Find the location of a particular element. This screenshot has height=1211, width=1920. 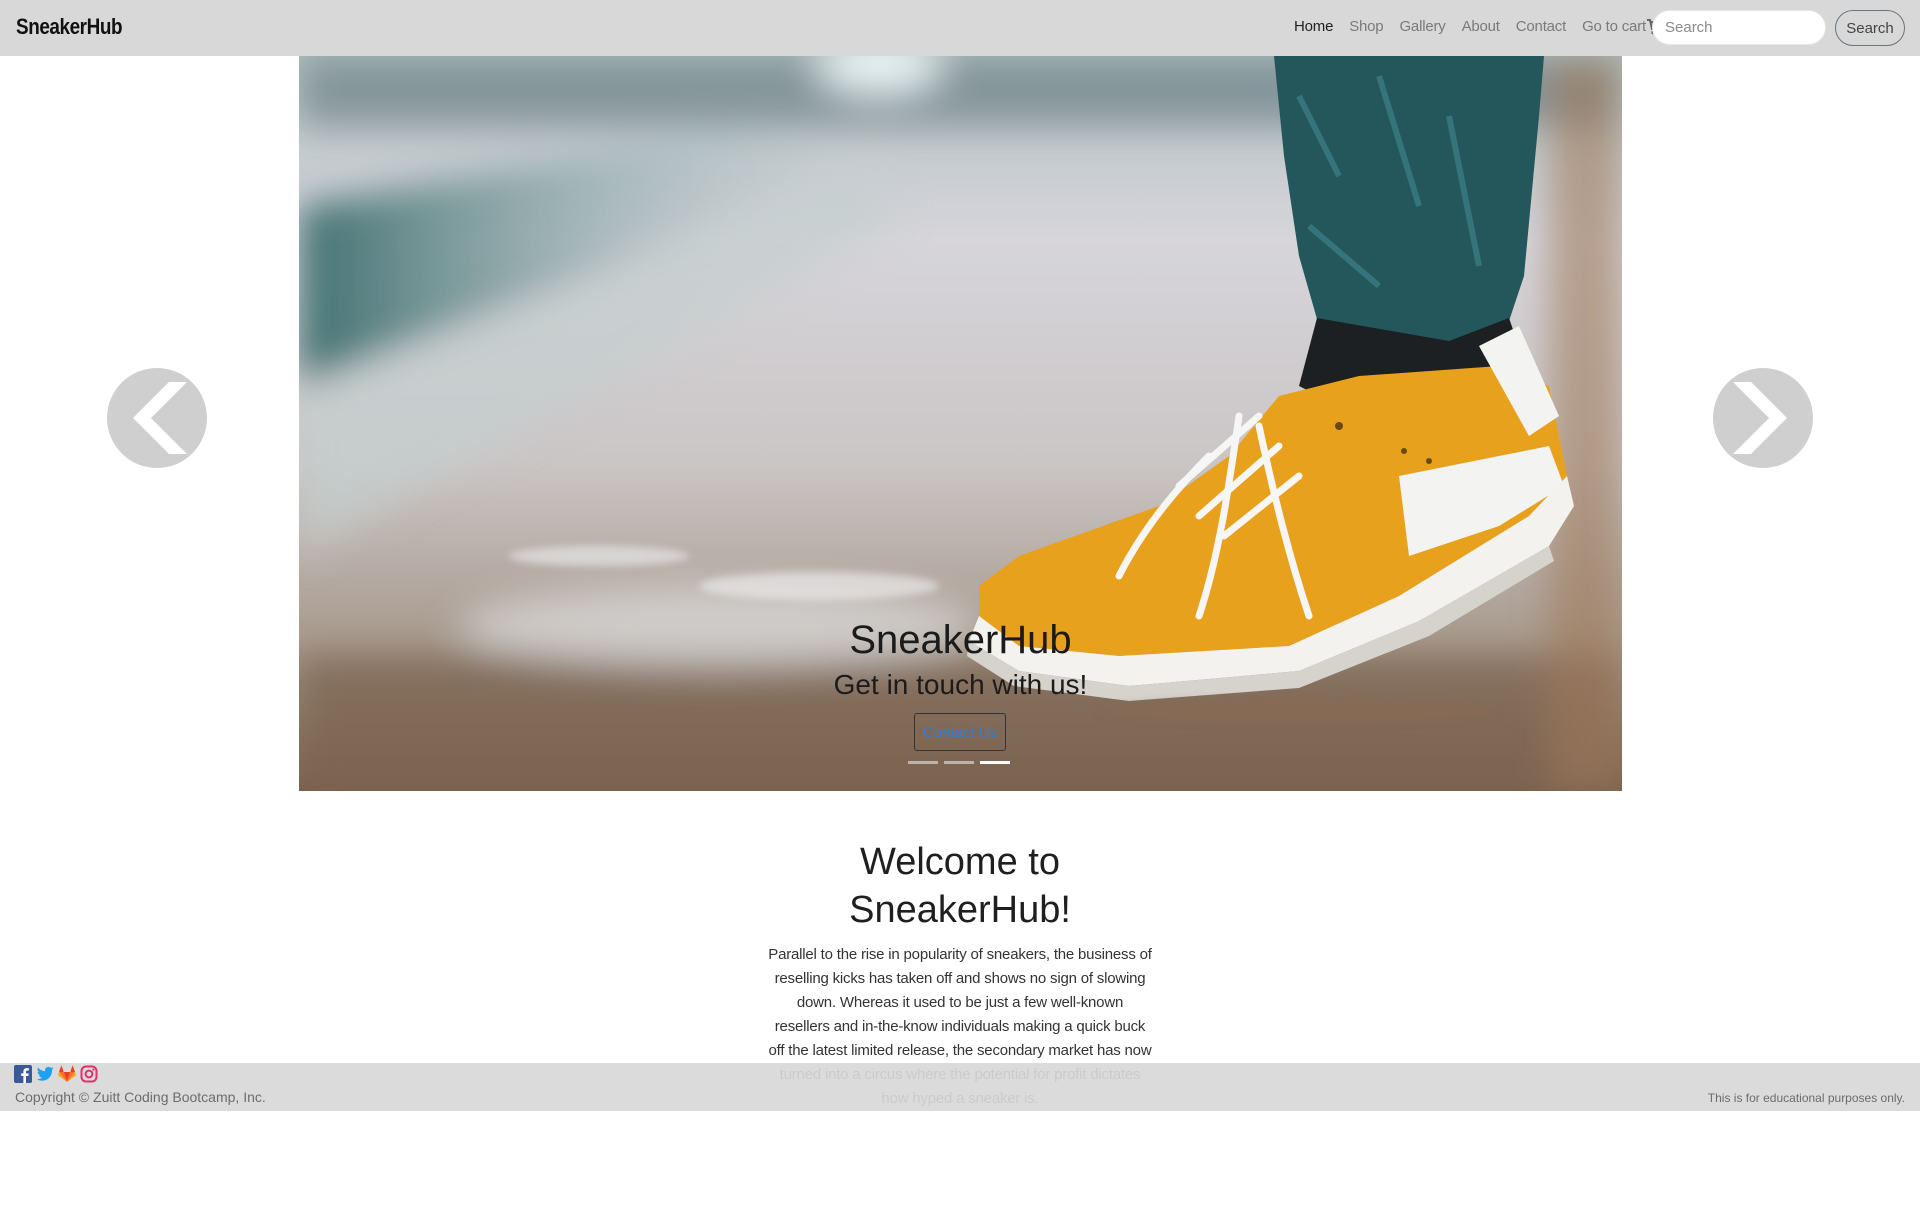

social-links is located at coordinates (56, 1074).